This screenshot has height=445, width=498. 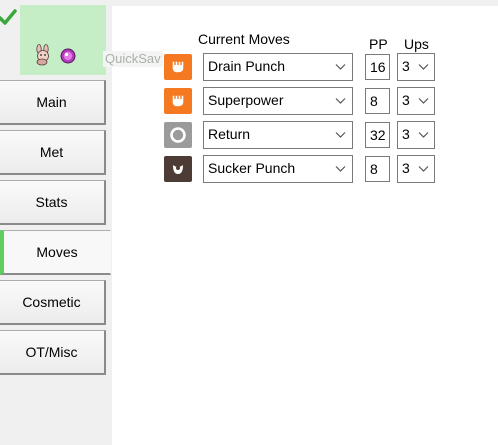 I want to click on tab-ot-misc: OT/Misc, so click(x=53, y=352).